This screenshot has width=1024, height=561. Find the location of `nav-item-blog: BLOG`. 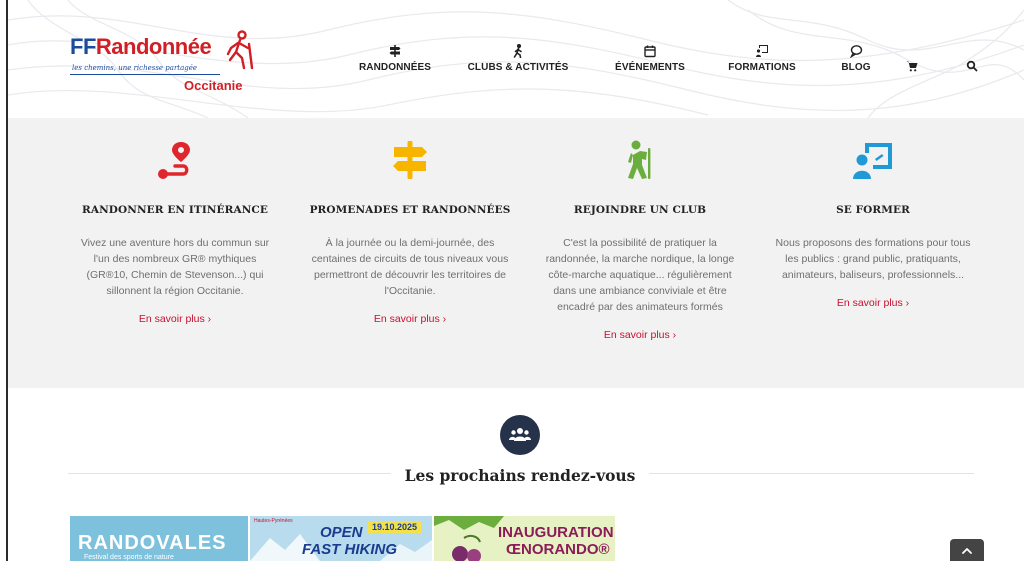

nav-item-blog: BLOG is located at coordinates (856, 64).